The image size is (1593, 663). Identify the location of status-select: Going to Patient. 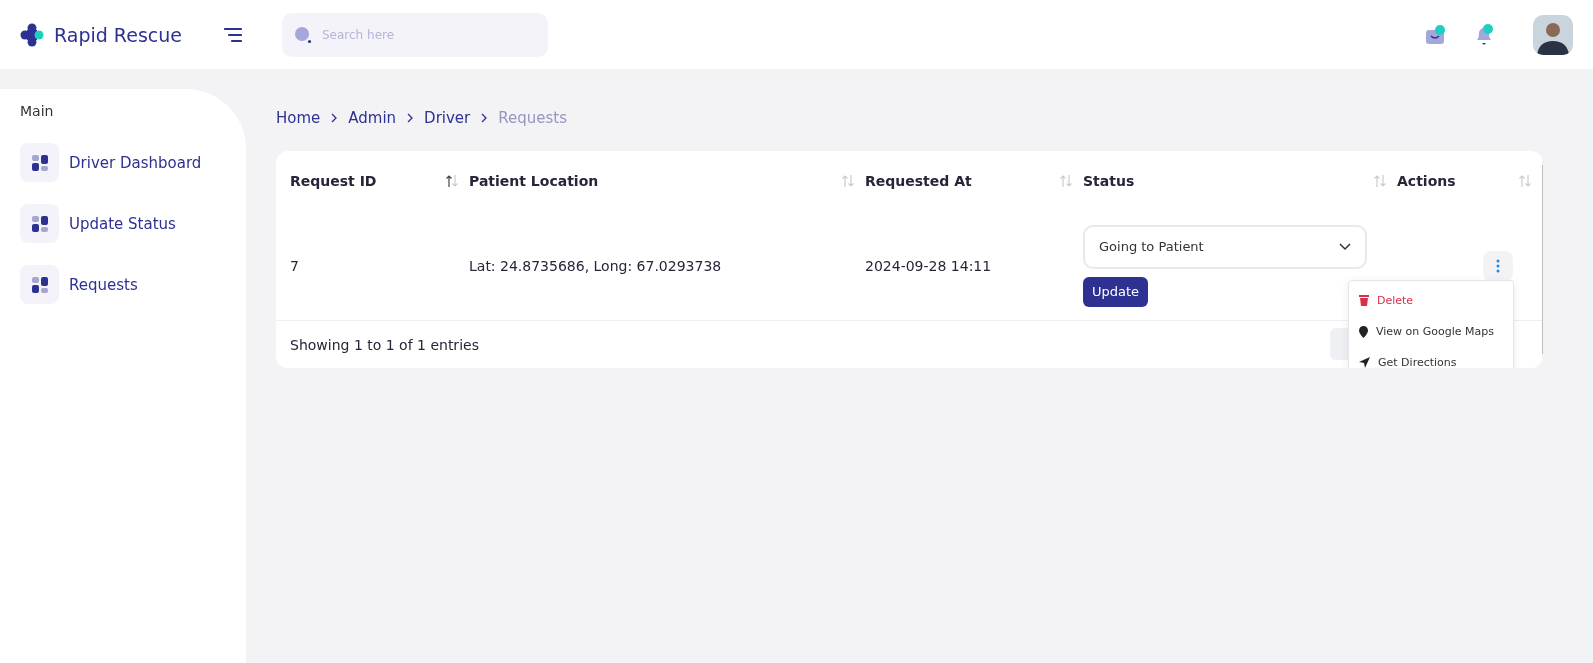
(1225, 246).